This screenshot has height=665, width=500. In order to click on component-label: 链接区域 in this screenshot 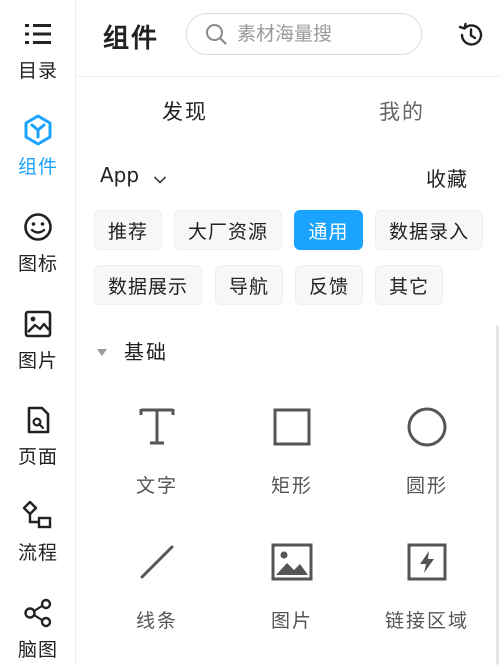, I will do `click(426, 621)`.